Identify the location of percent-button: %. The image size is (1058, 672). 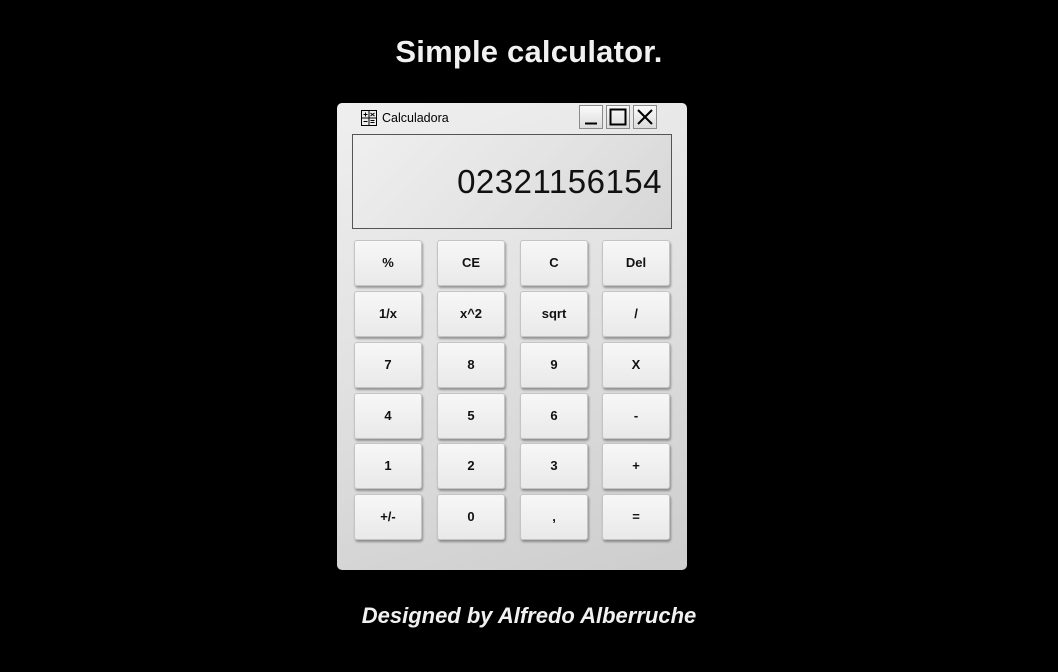
(388, 263).